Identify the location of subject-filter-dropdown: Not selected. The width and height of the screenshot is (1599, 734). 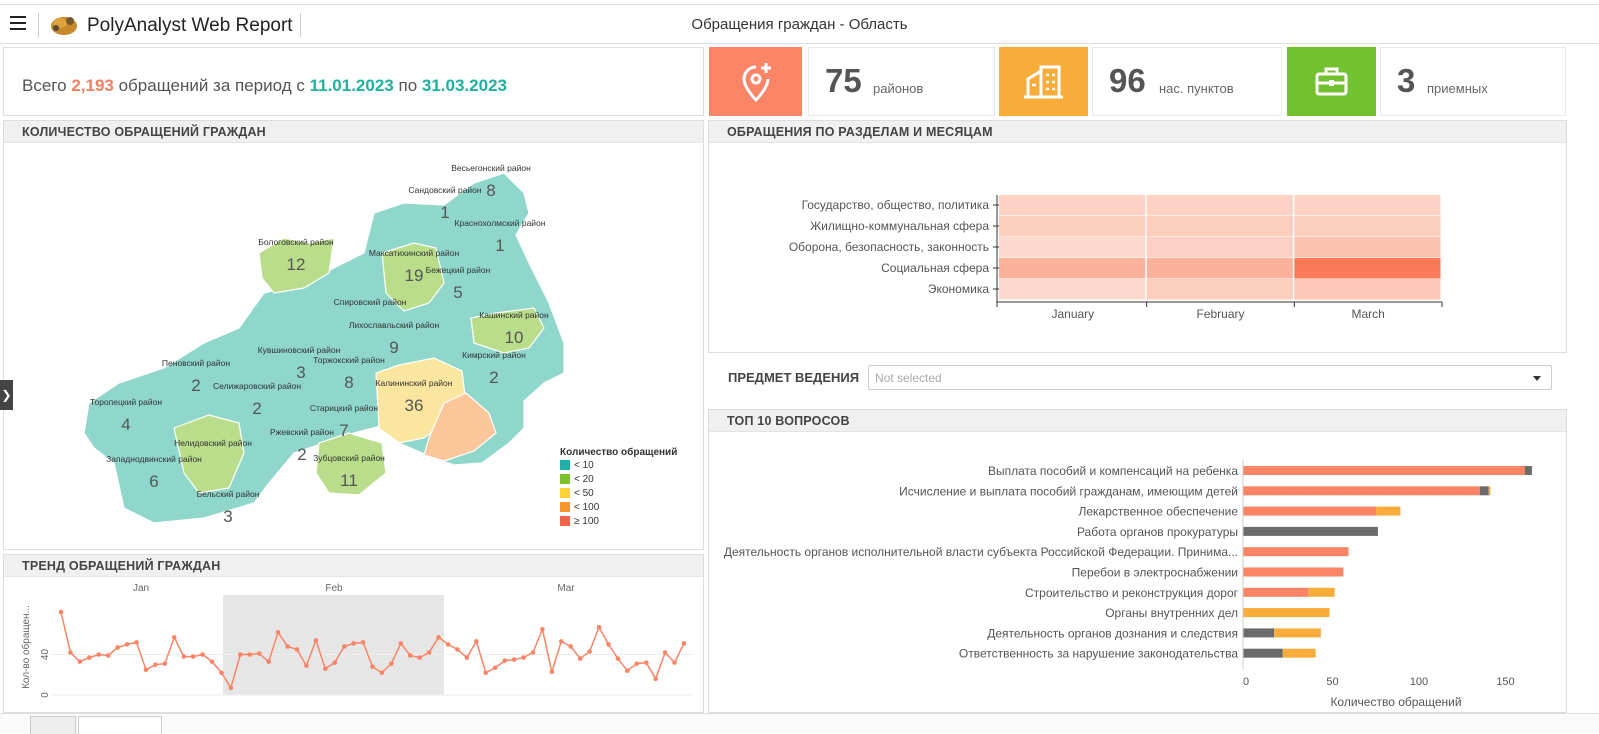
(1210, 377).